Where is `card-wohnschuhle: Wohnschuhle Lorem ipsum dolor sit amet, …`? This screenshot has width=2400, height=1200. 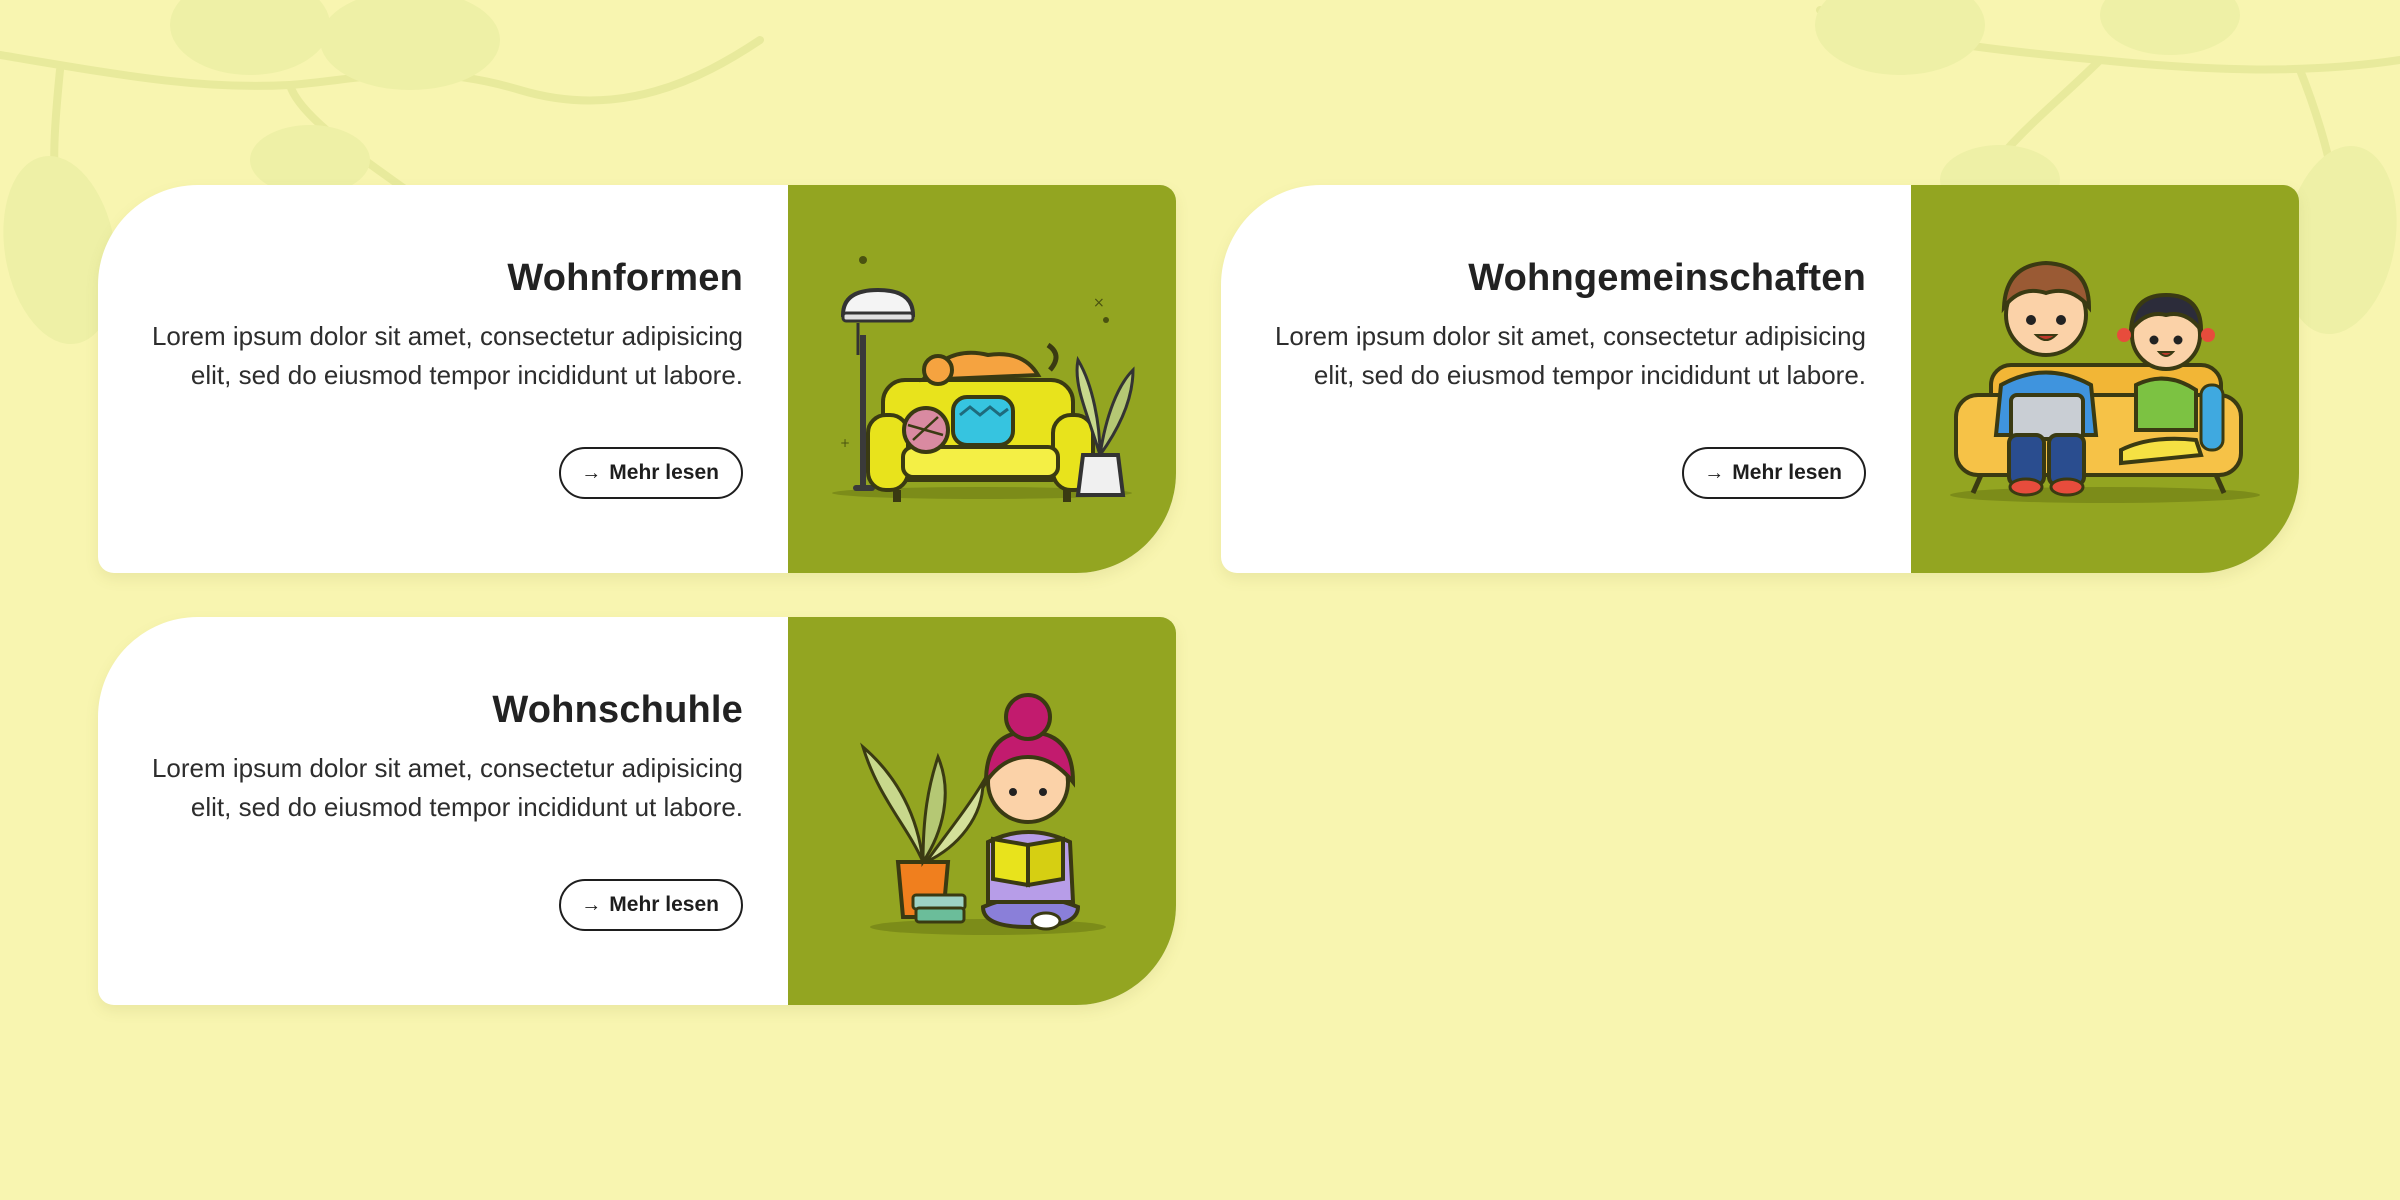
card-wohnschuhle: Wohnschuhle Lorem ipsum dolor sit amet, … is located at coordinates (637, 811).